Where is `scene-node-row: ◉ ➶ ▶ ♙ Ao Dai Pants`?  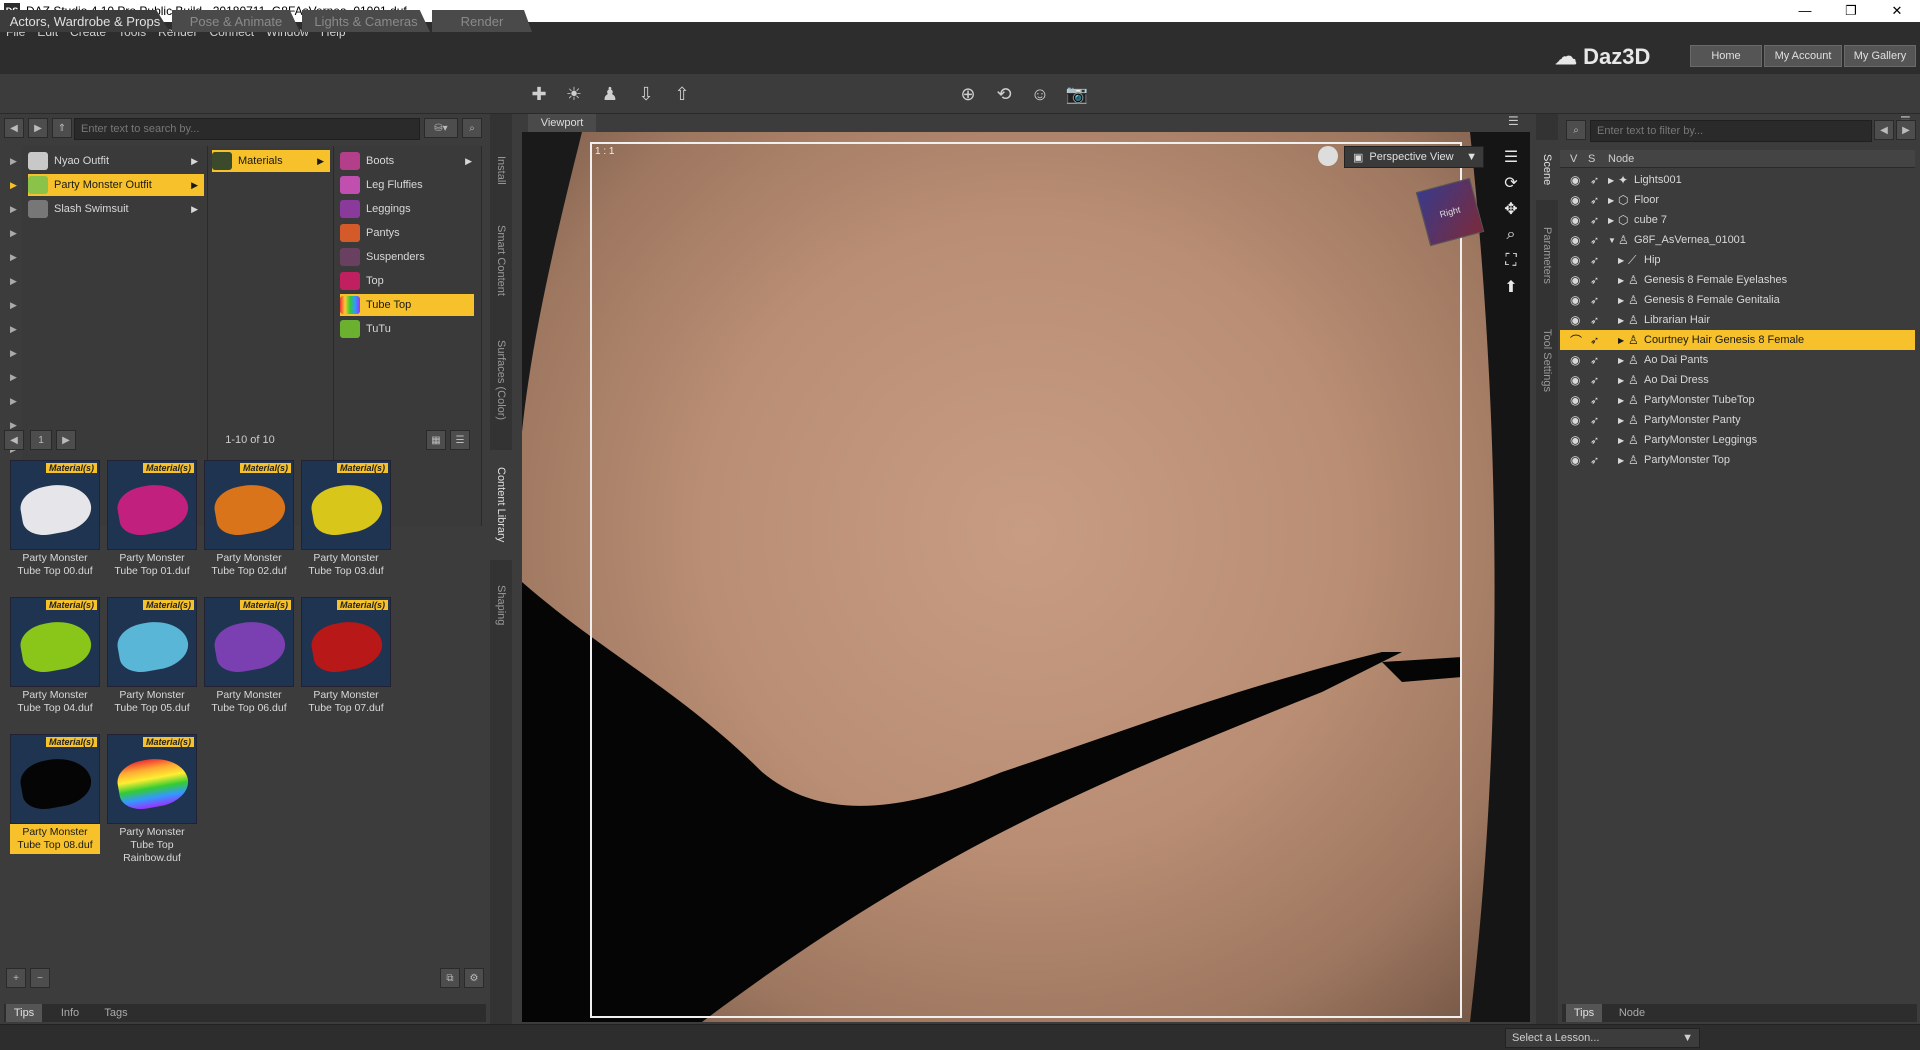
scene-node-row: ◉ ➶ ▶ ♙ Ao Dai Pants is located at coordinates (1737, 360).